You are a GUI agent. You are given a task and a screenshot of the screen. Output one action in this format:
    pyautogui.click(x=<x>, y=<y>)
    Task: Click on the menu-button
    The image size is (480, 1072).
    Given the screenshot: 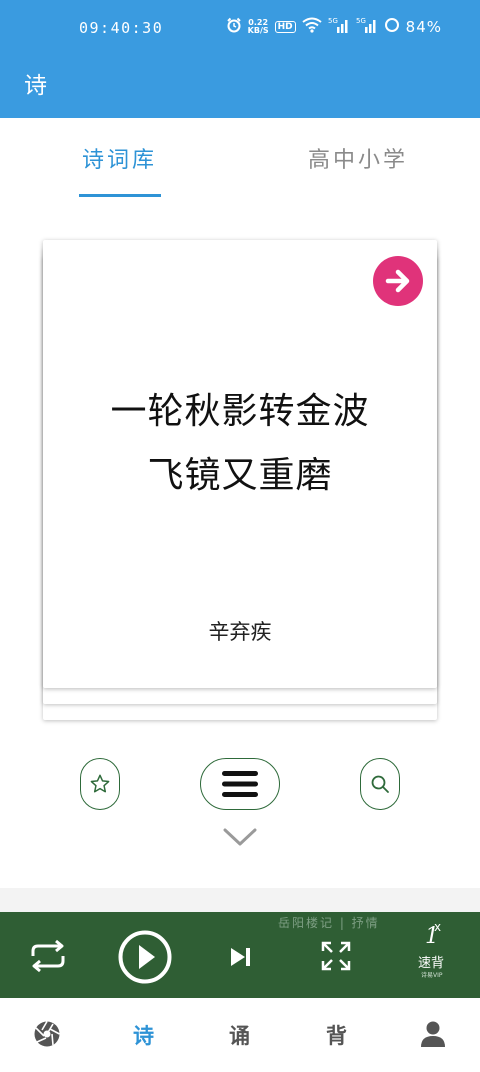 What is the action you would take?
    pyautogui.click(x=240, y=784)
    